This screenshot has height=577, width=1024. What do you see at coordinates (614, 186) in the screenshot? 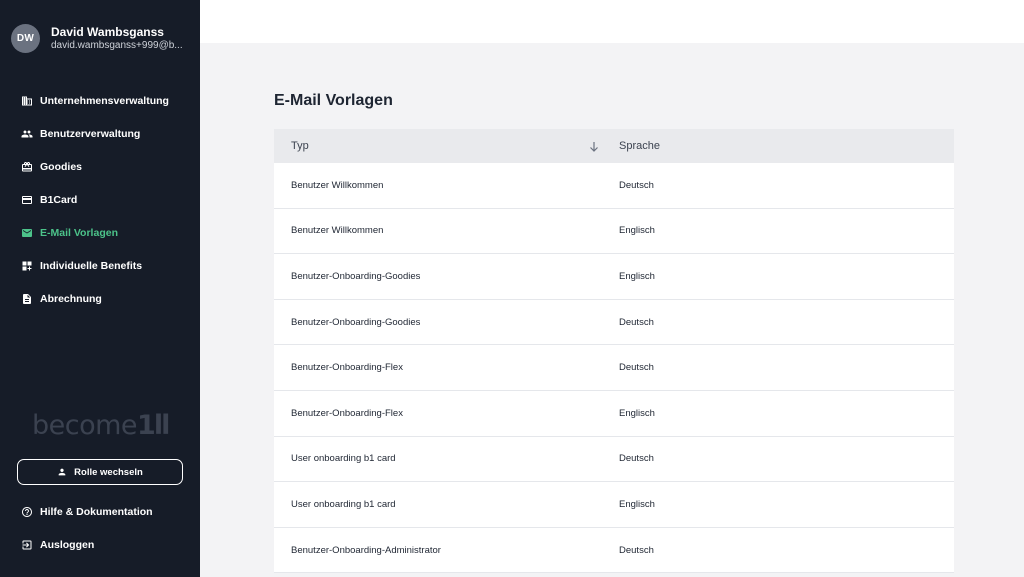
I see `table-row: Benutzer Willkommen Deutsch` at bounding box center [614, 186].